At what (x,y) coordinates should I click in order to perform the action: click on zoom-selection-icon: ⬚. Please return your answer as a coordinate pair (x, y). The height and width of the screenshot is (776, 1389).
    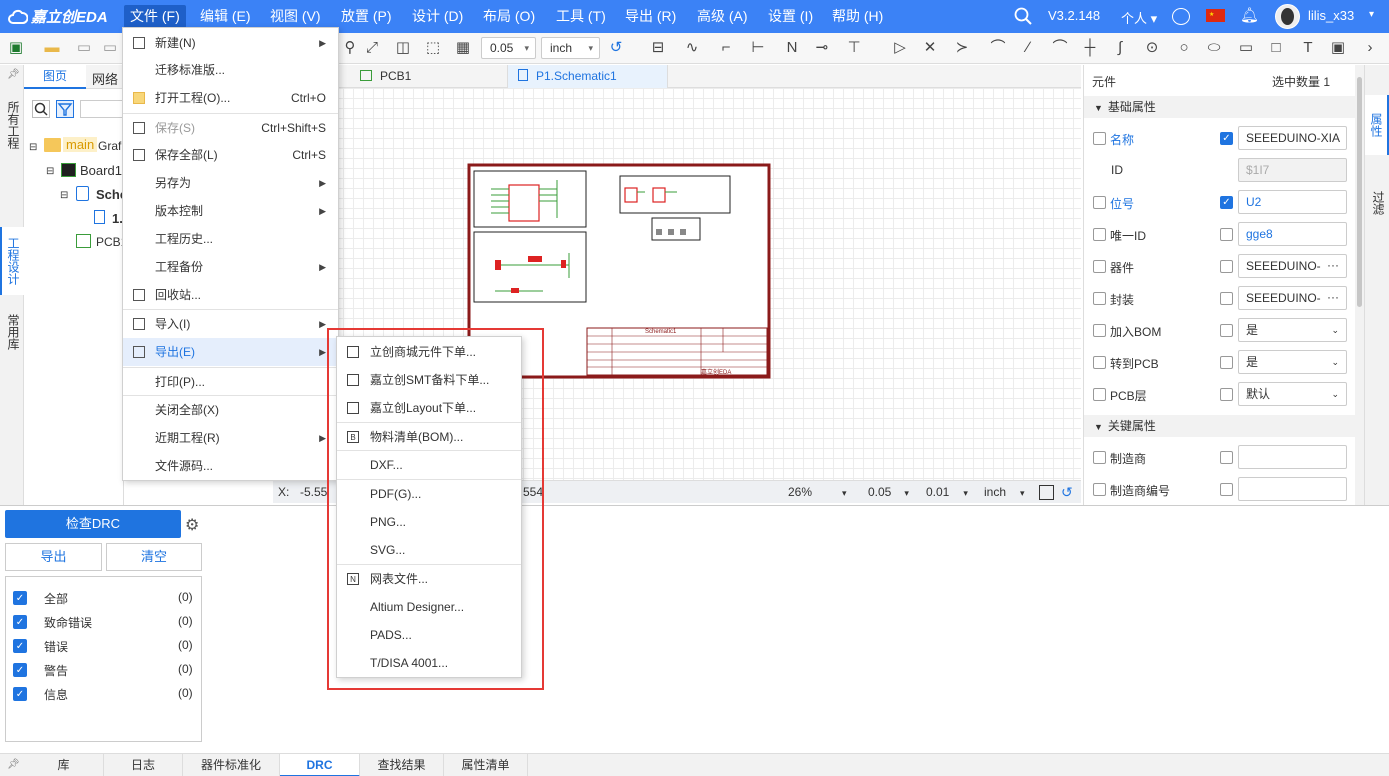
    Looking at the image, I should click on (433, 48).